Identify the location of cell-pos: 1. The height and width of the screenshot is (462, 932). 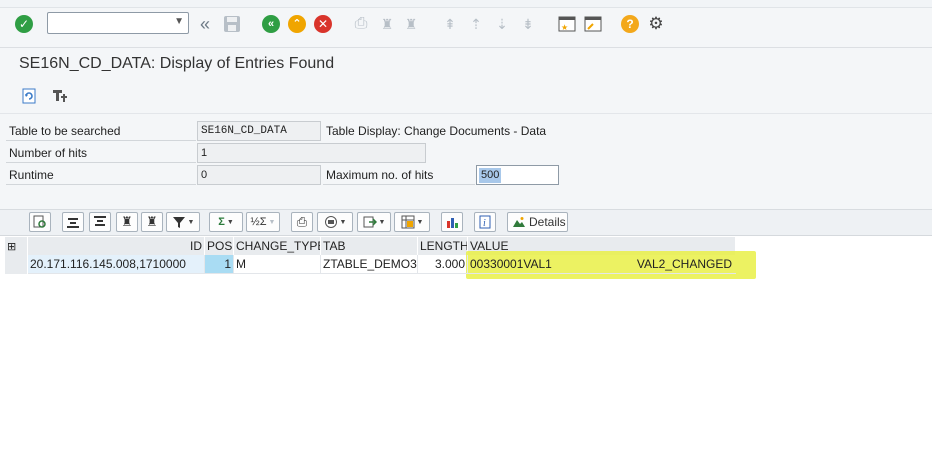
(219, 264).